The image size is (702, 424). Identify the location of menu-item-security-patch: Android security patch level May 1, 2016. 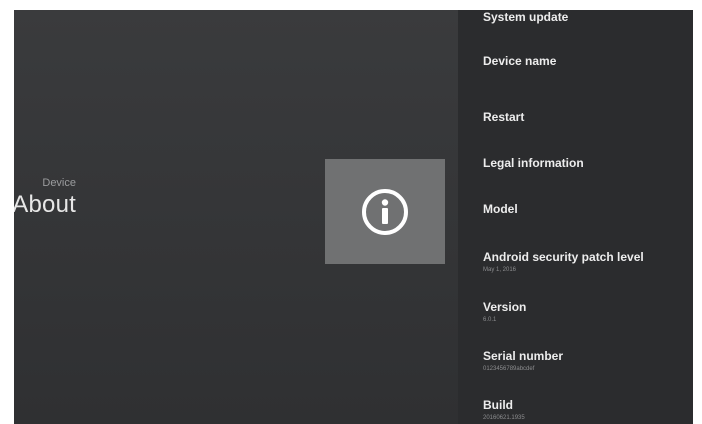
(585, 262).